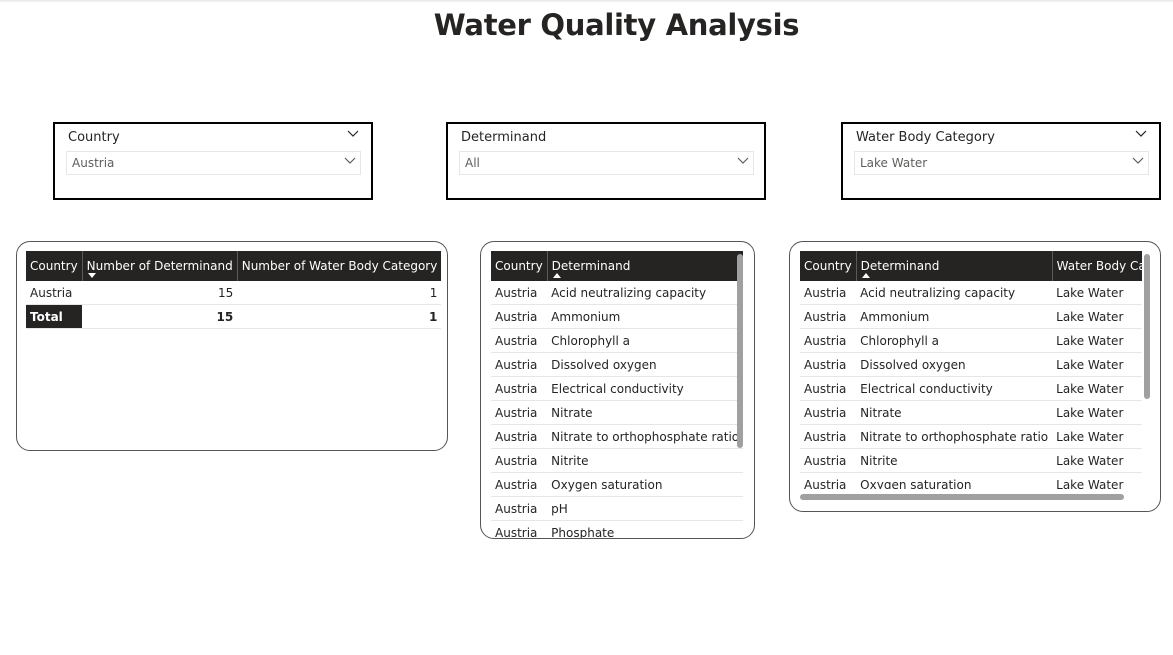 Image resolution: width=1173 pixels, height=655 pixels. I want to click on total-label: Total, so click(54, 316).